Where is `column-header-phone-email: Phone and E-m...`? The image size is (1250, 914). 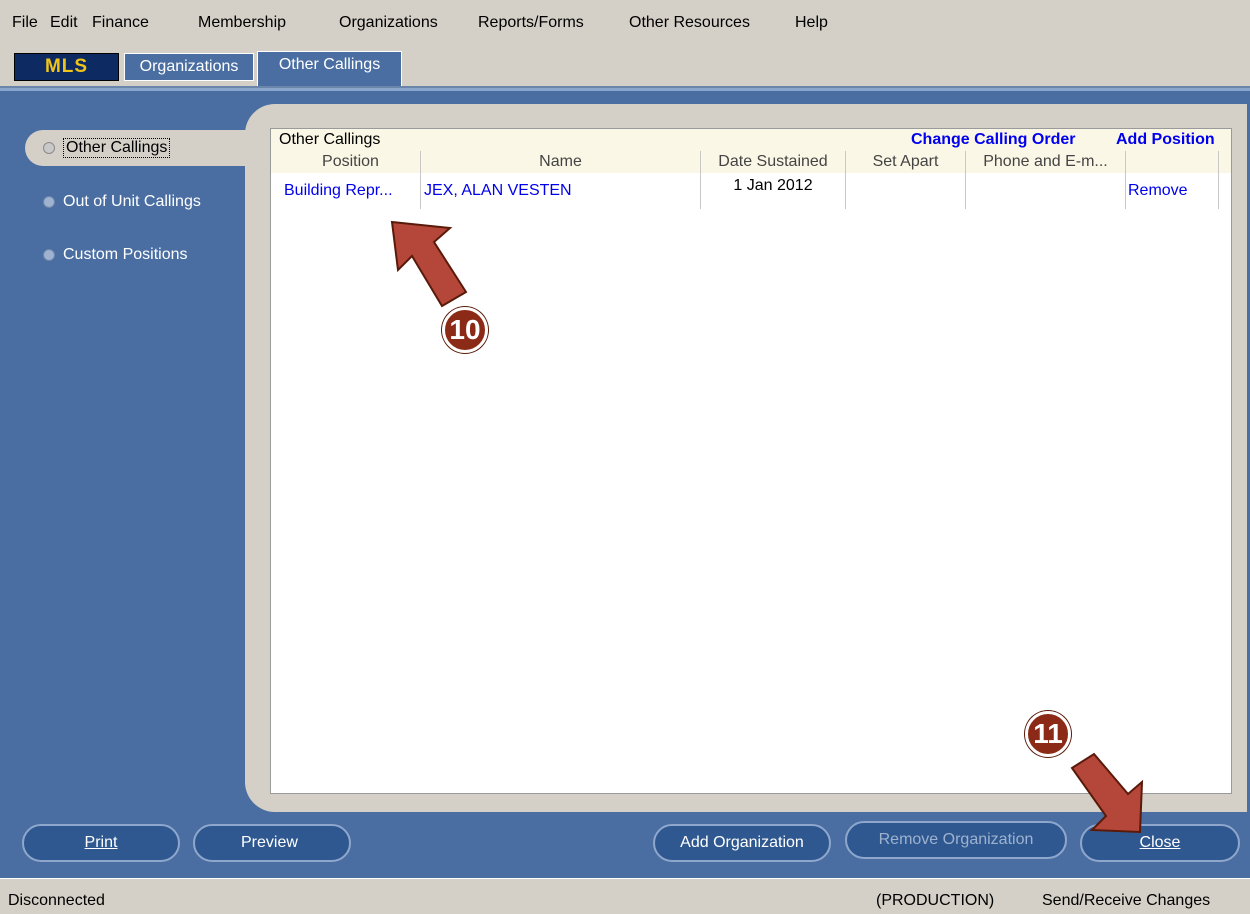 column-header-phone-email: Phone and E-m... is located at coordinates (1046, 162).